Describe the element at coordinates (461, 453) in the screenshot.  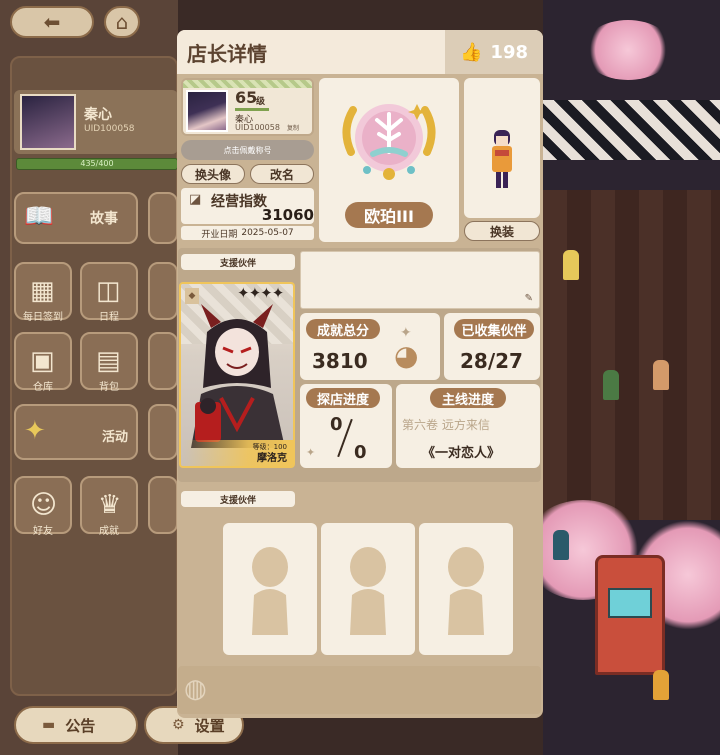
I see `mainline-title: 《一对恋人》` at that location.